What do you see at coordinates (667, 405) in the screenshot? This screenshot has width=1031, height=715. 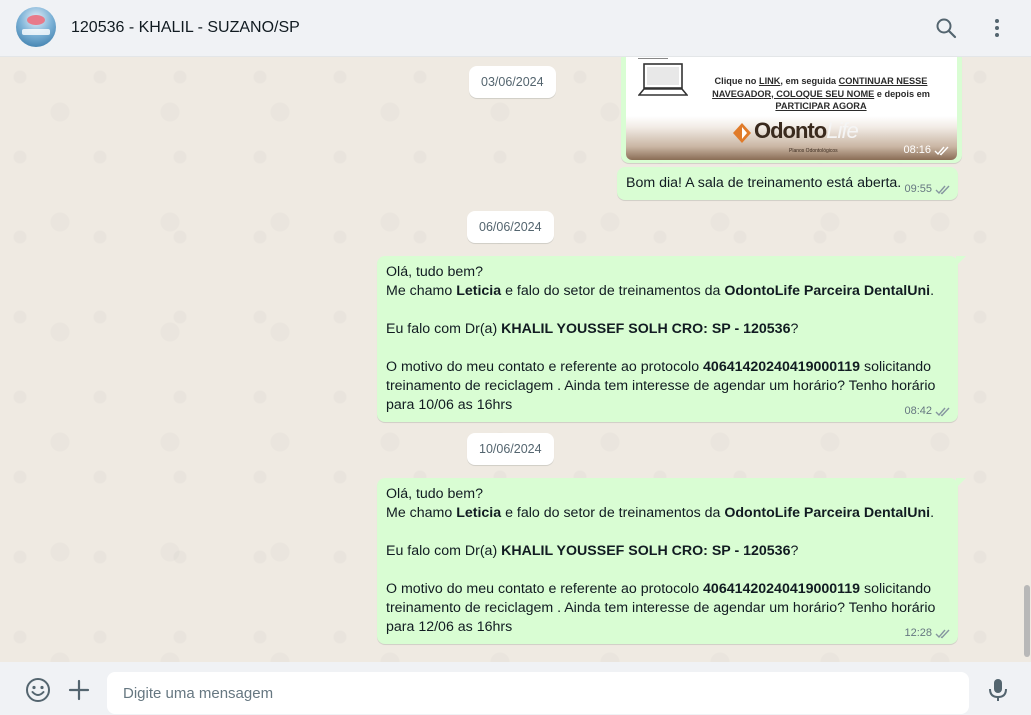 I see `message-line: para 10/06 as 16hrs` at bounding box center [667, 405].